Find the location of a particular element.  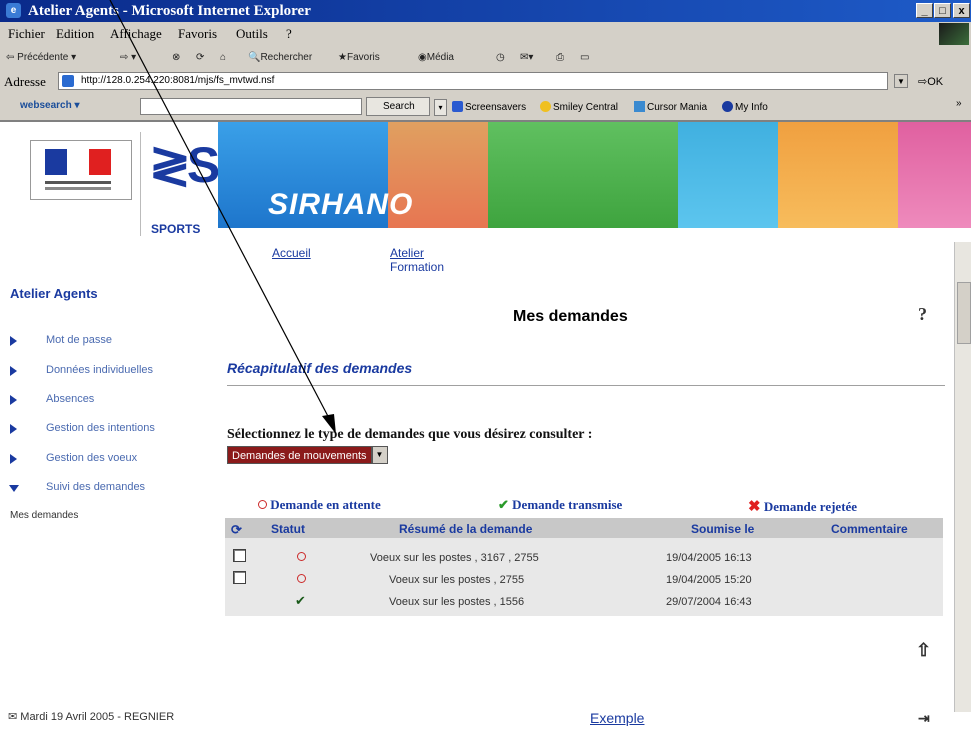

annotation-arrow is located at coordinates (222, 217).